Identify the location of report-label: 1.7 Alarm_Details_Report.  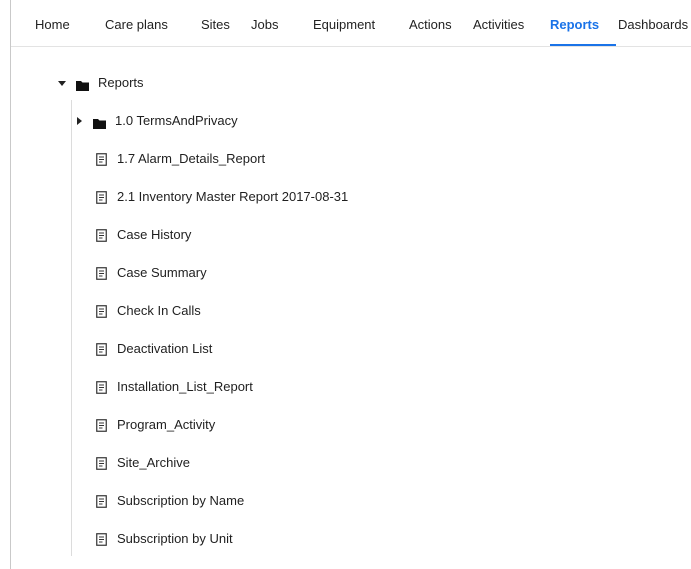
(191, 158).